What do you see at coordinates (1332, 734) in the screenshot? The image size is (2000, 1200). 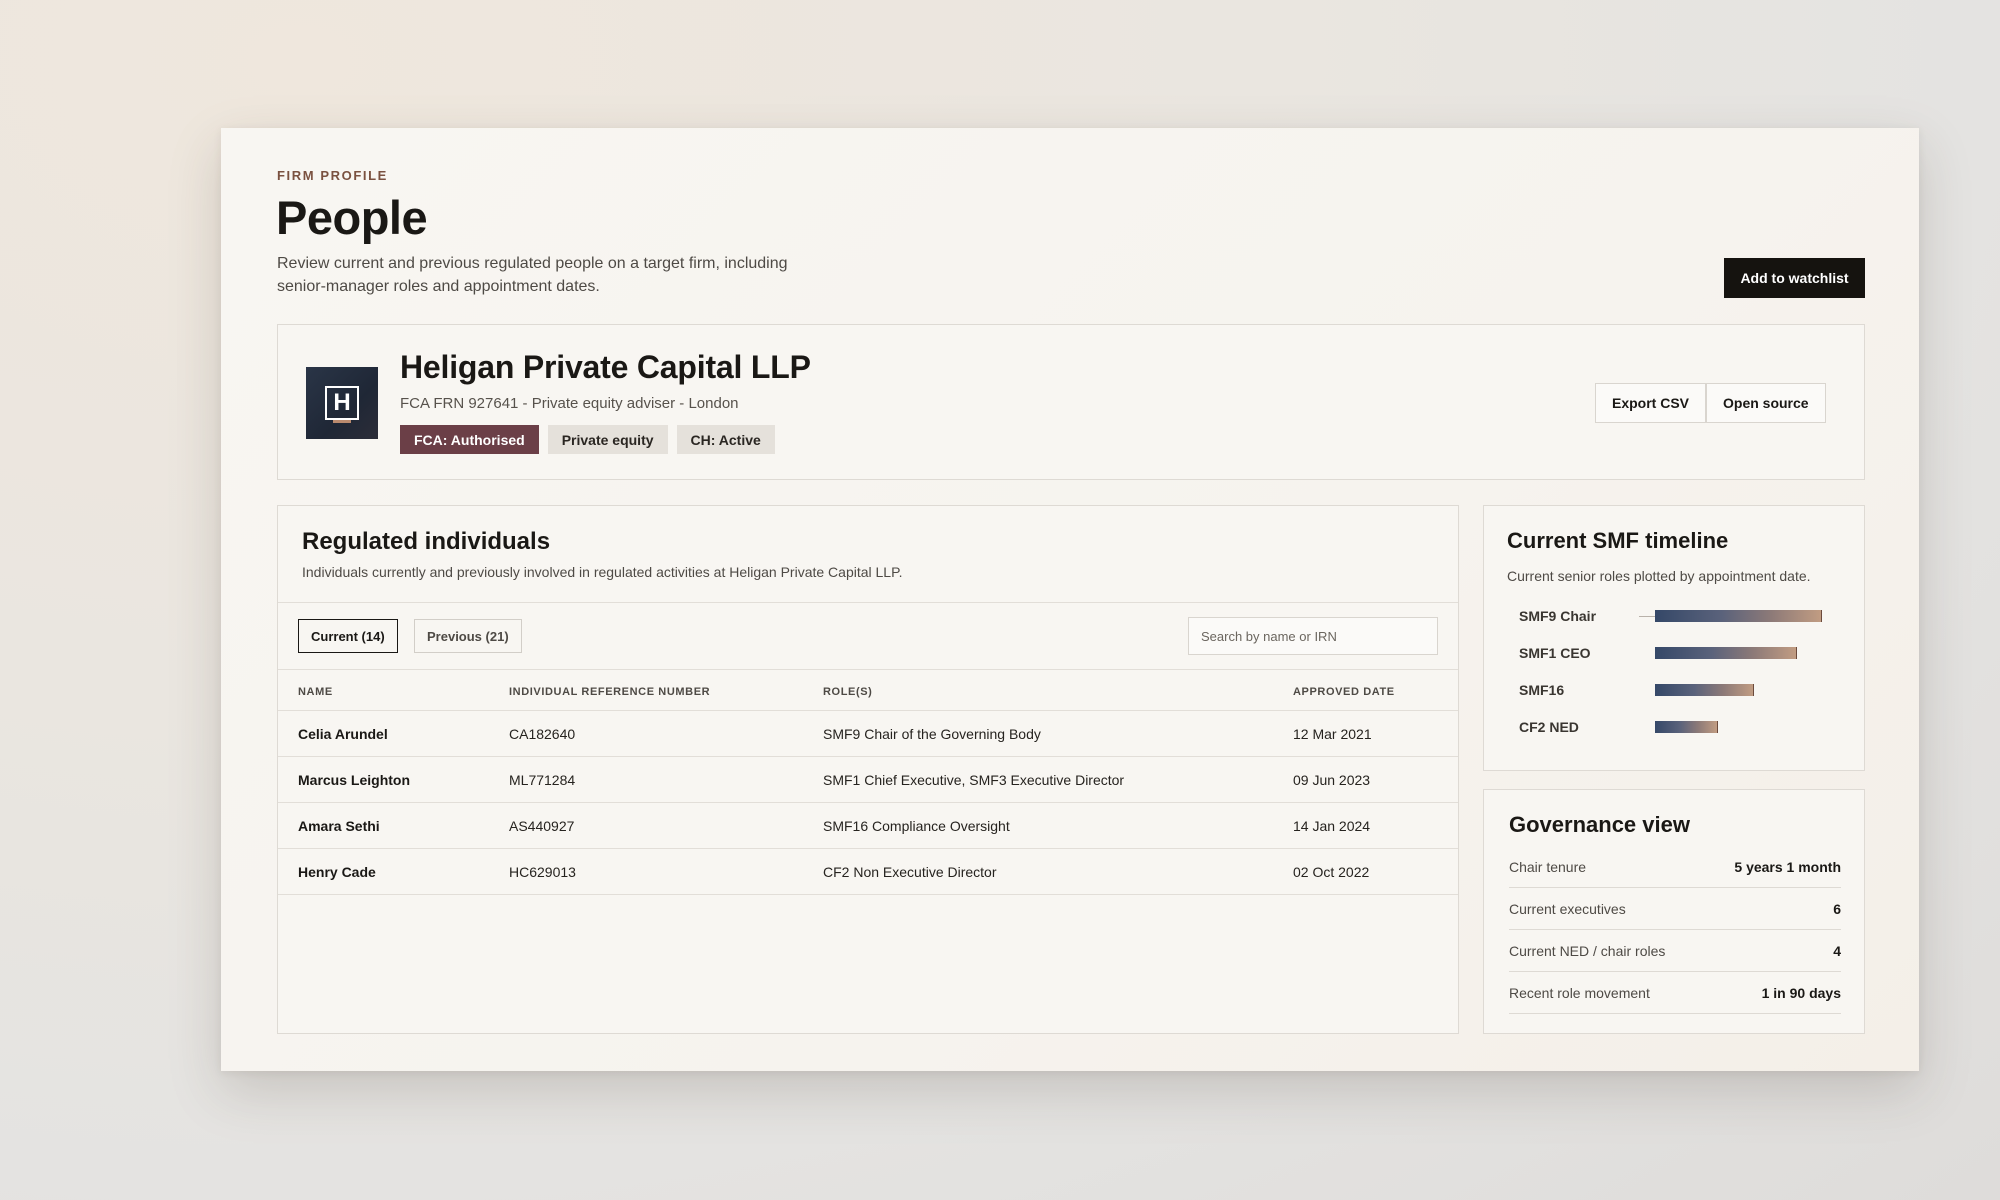 I see `cell-date: 12 Mar 2021` at bounding box center [1332, 734].